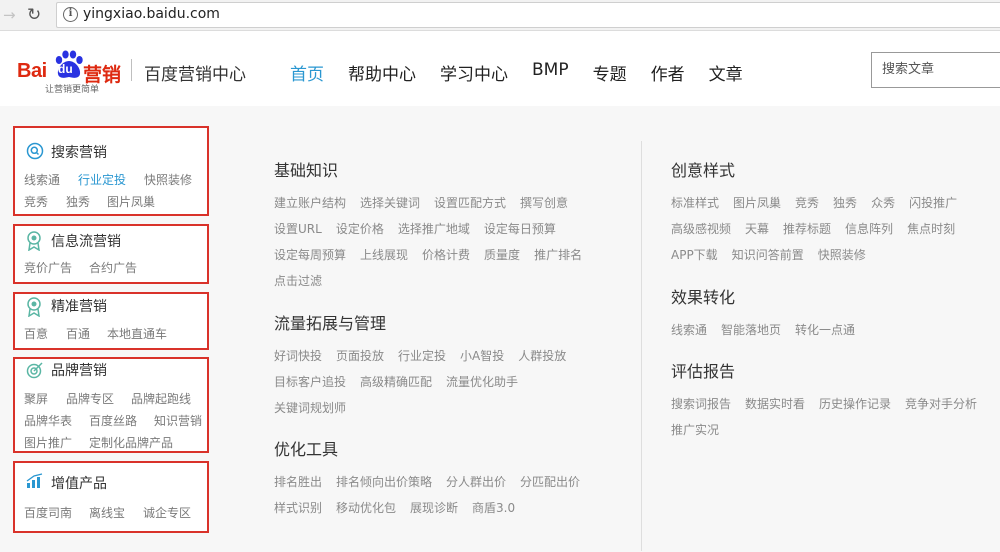 The image size is (1000, 552). I want to click on article-link: 智能落地页, so click(751, 329).